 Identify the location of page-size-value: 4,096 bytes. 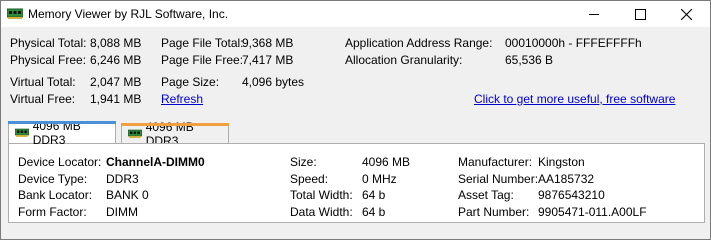
(273, 82).